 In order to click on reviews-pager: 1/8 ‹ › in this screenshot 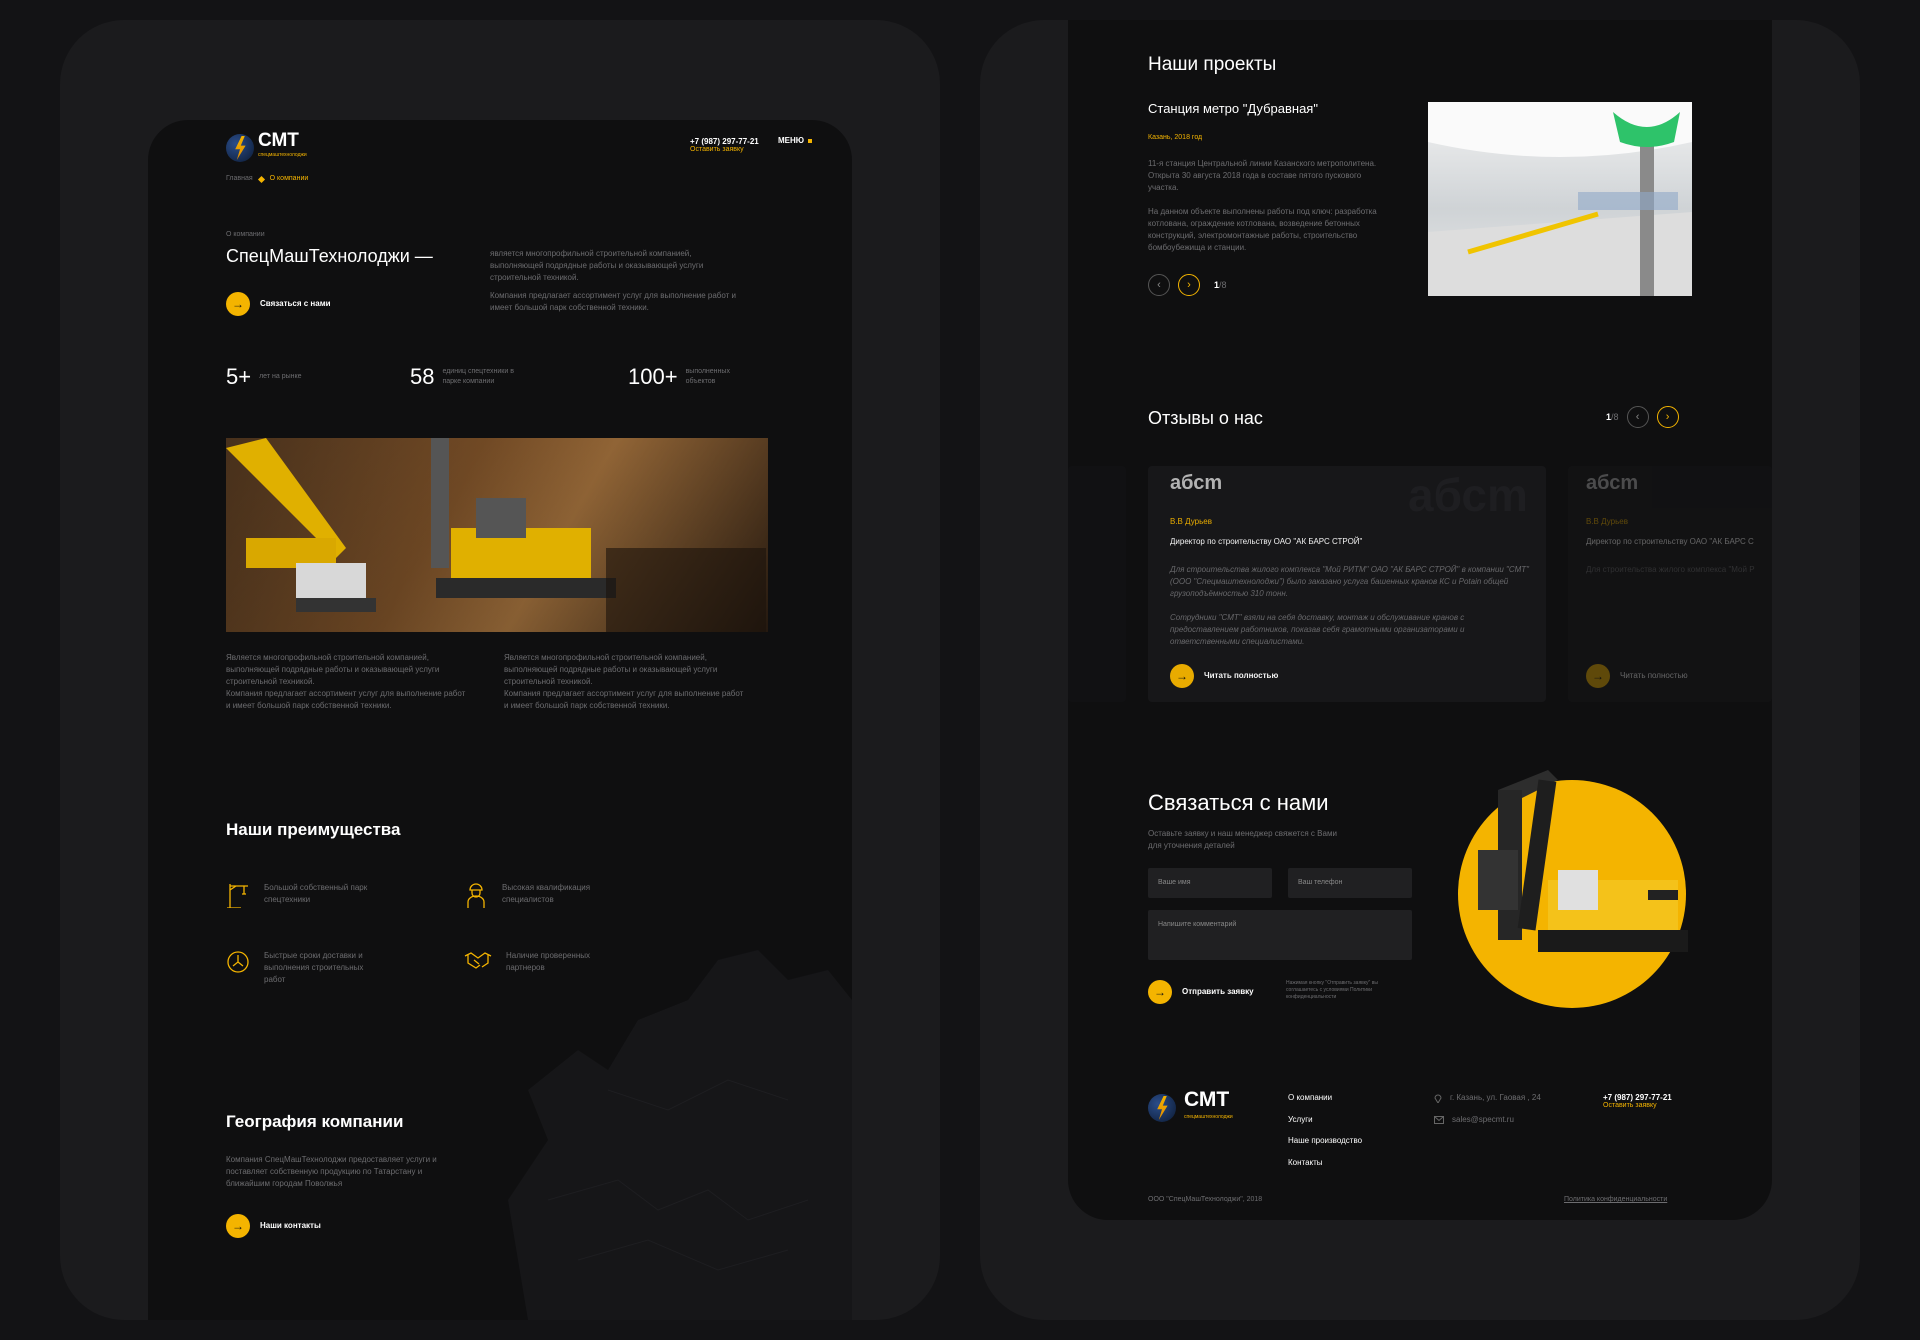, I will do `click(1642, 417)`.